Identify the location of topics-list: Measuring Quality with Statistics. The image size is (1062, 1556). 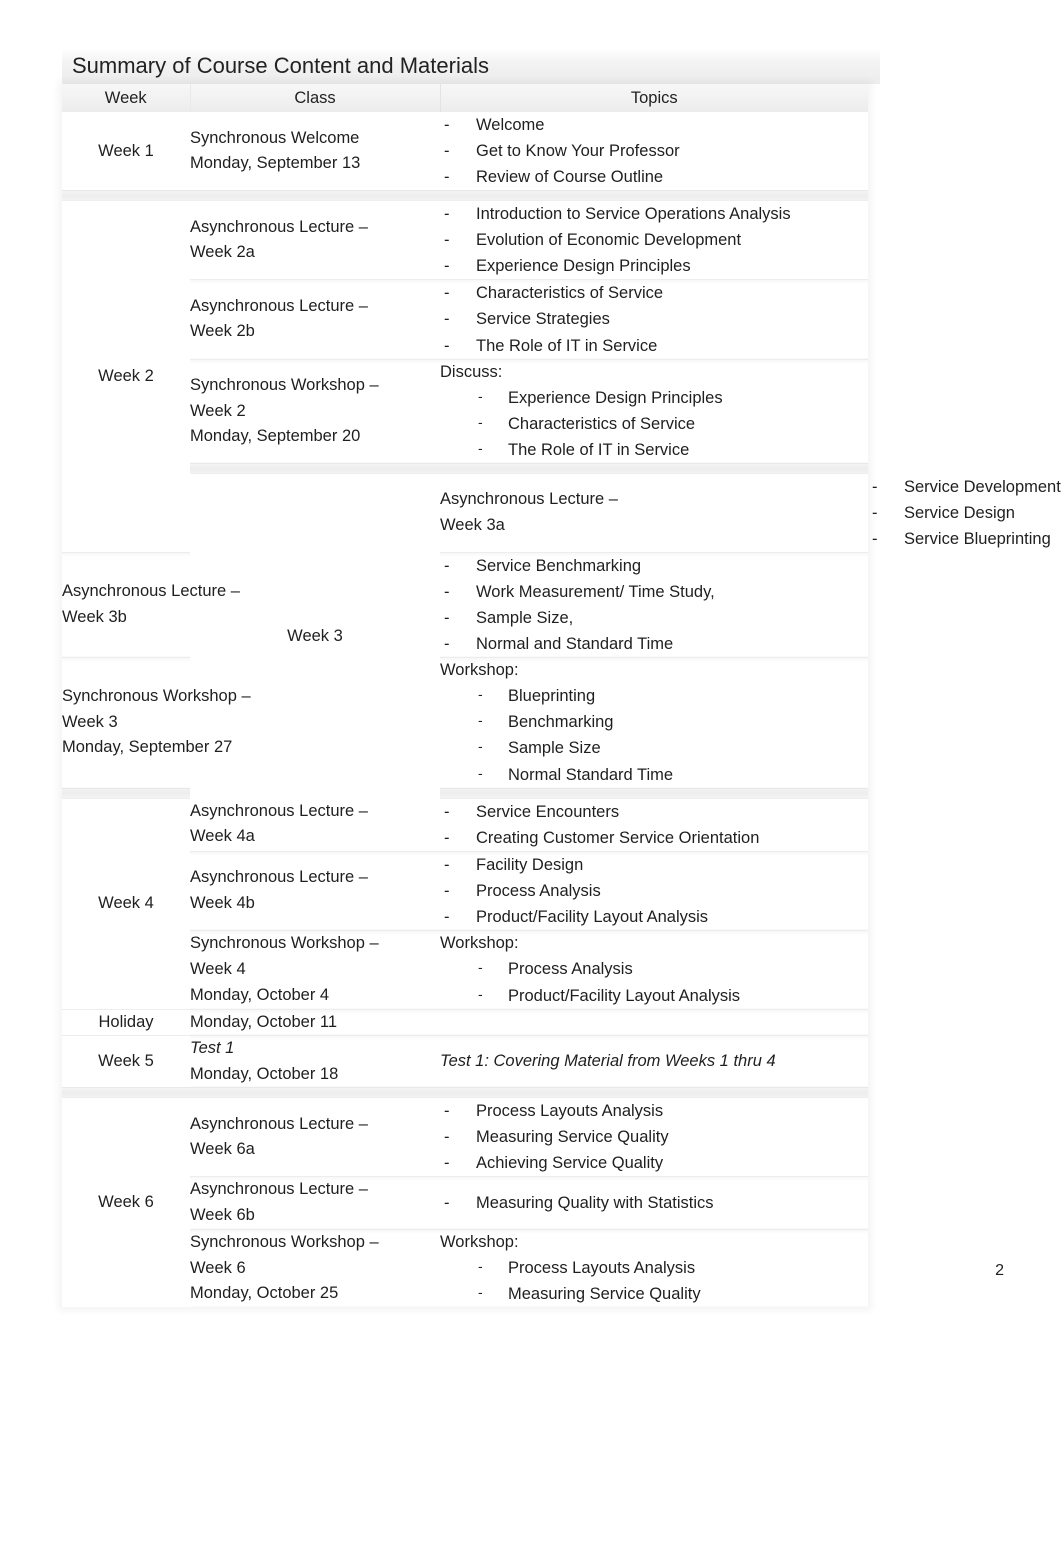
(654, 1203).